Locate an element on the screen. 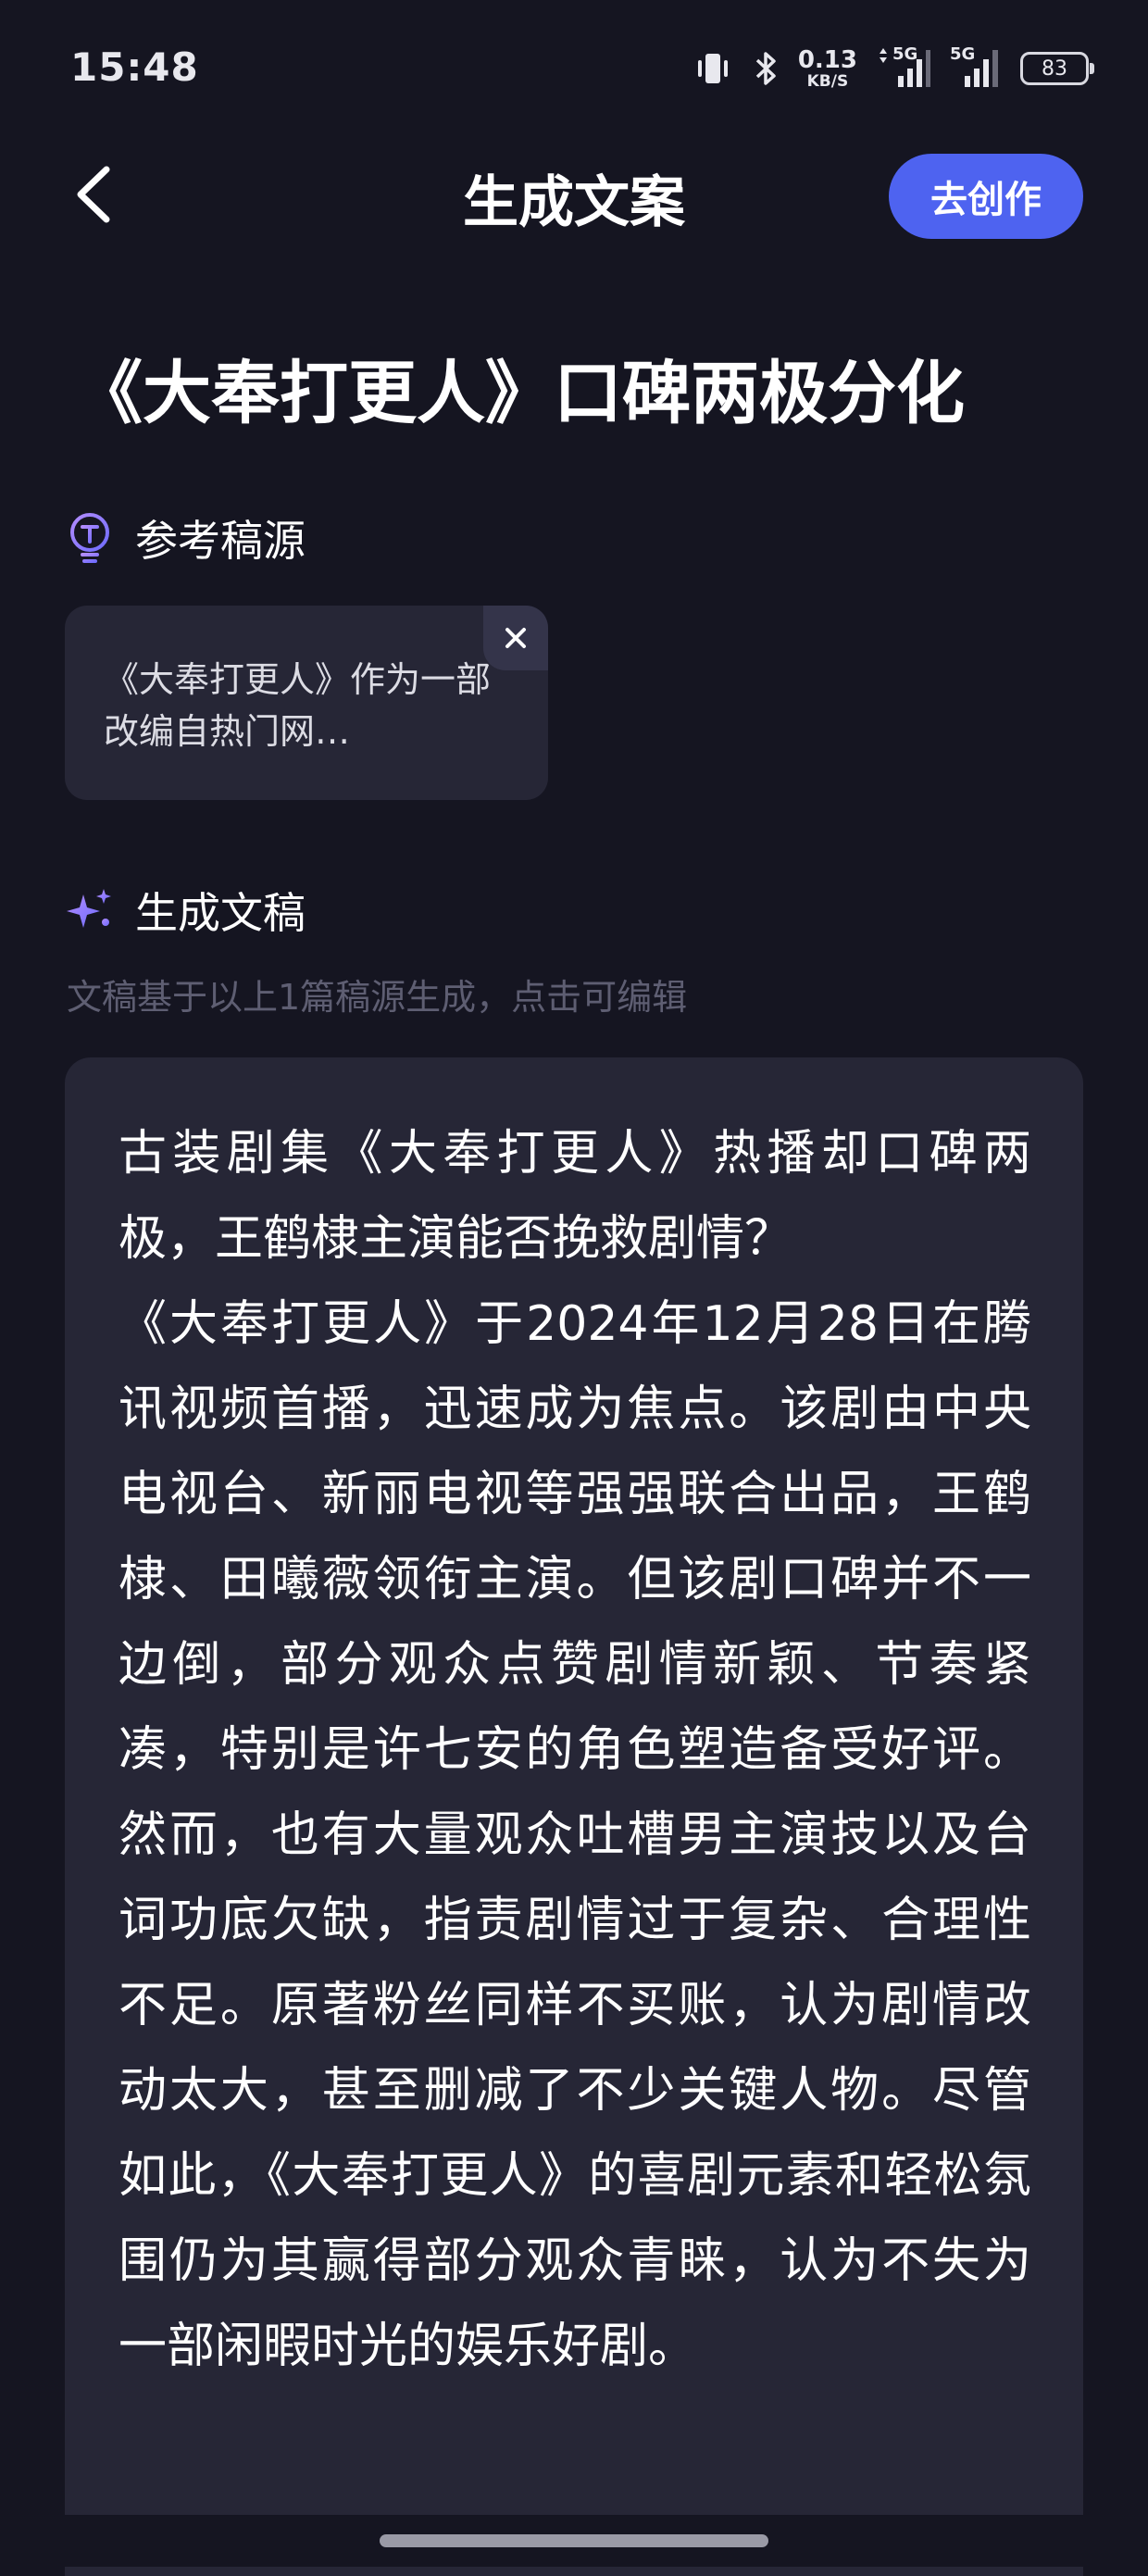 The image size is (1148, 2576). sparkle-icon is located at coordinates (89, 909).